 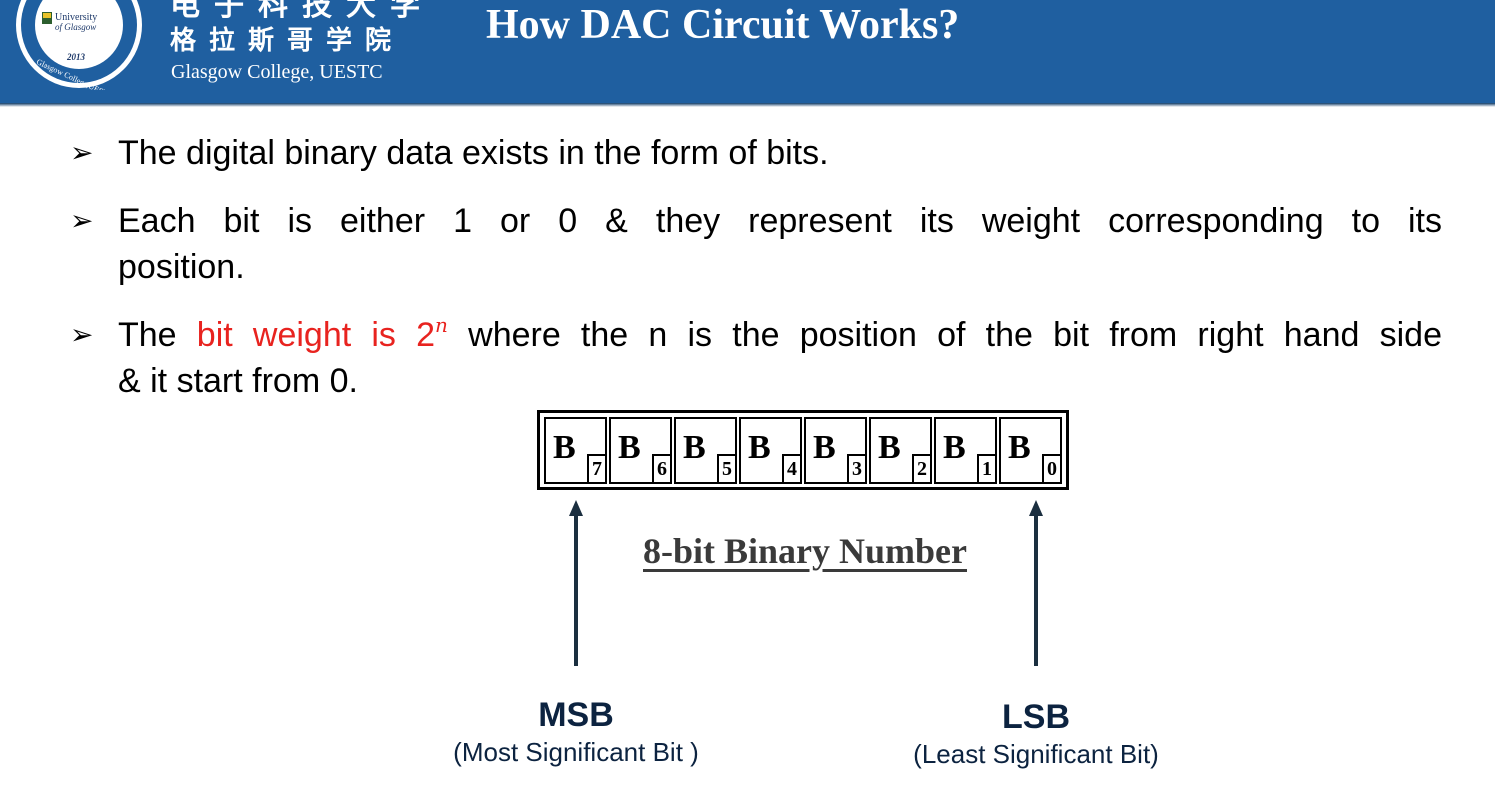 I want to click on bit-cell-b5: B5, so click(x=705, y=450).